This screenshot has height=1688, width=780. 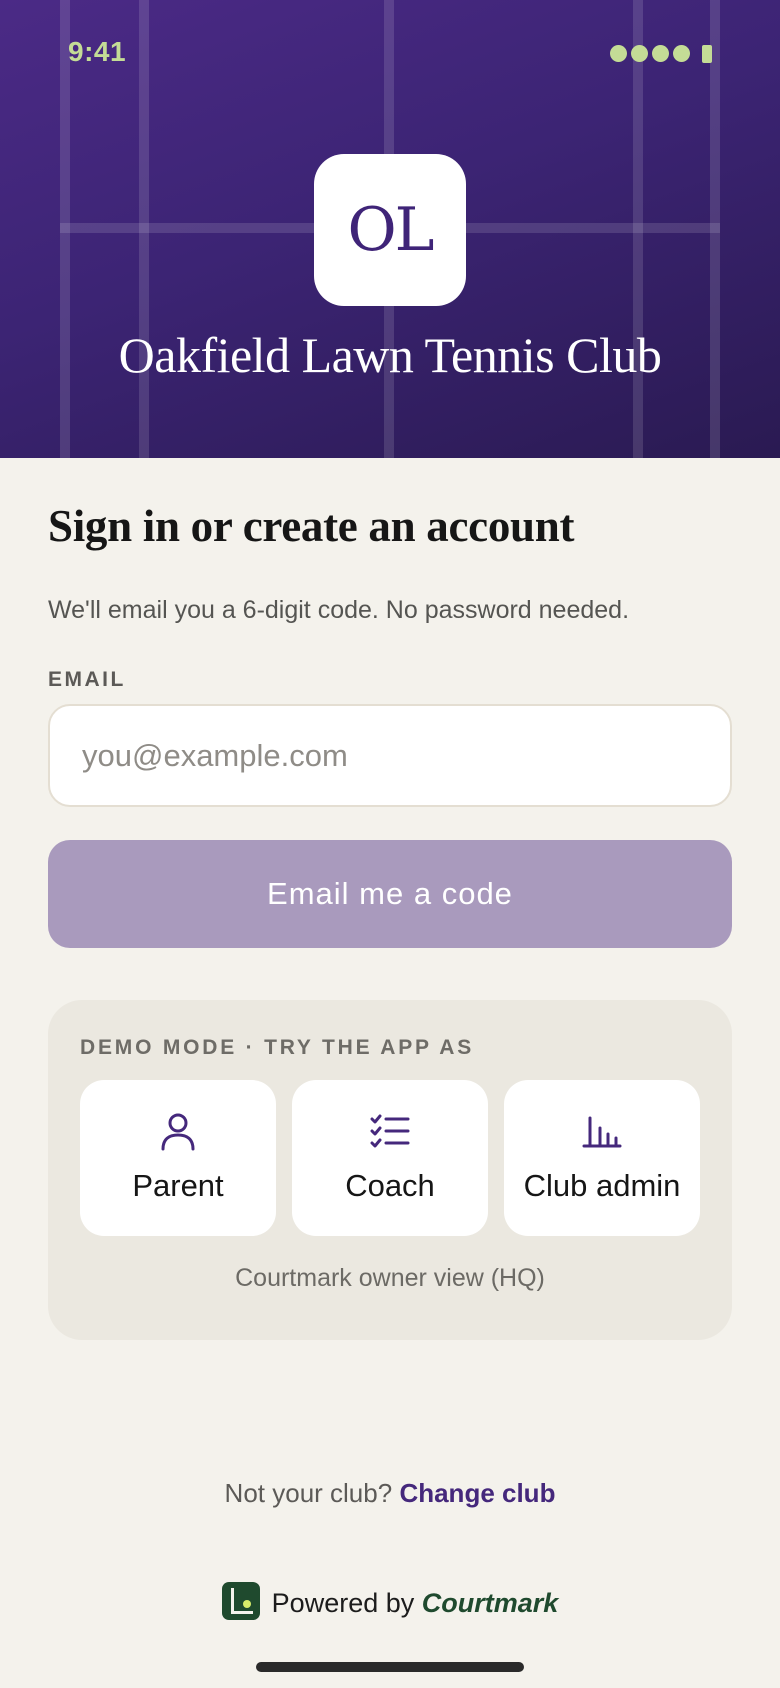 I want to click on demo-role-club-admin: Club admin, so click(x=602, y=1158).